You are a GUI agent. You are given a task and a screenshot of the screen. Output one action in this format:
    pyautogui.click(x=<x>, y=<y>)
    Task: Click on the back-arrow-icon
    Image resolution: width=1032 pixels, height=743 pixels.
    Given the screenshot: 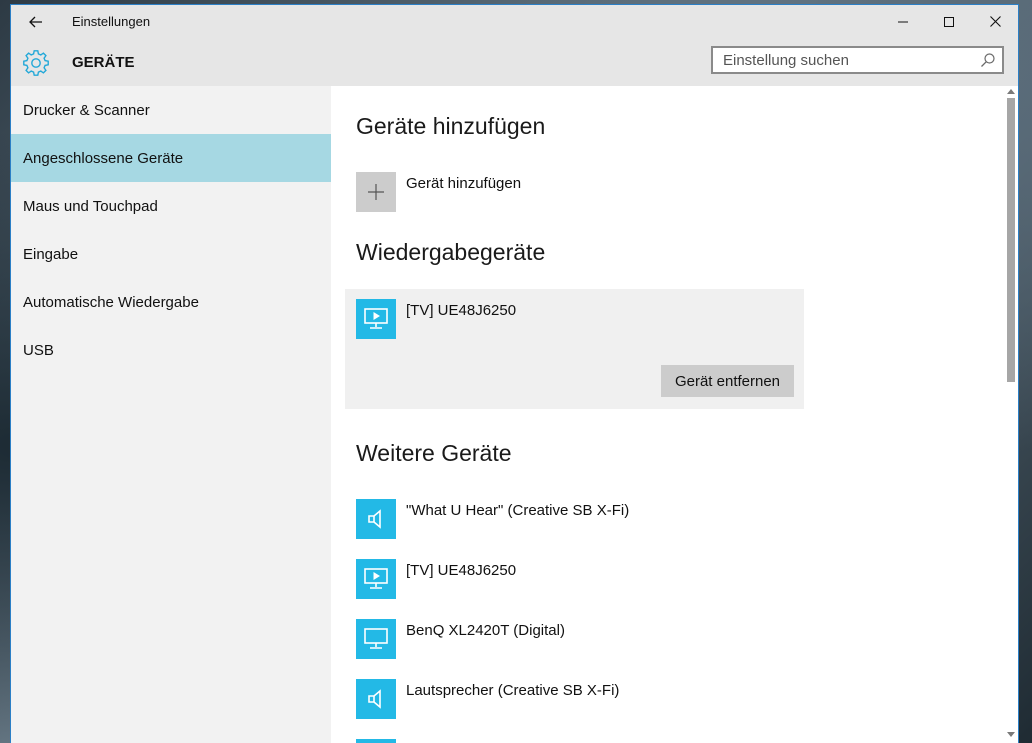 What is the action you would take?
    pyautogui.click(x=35, y=22)
    